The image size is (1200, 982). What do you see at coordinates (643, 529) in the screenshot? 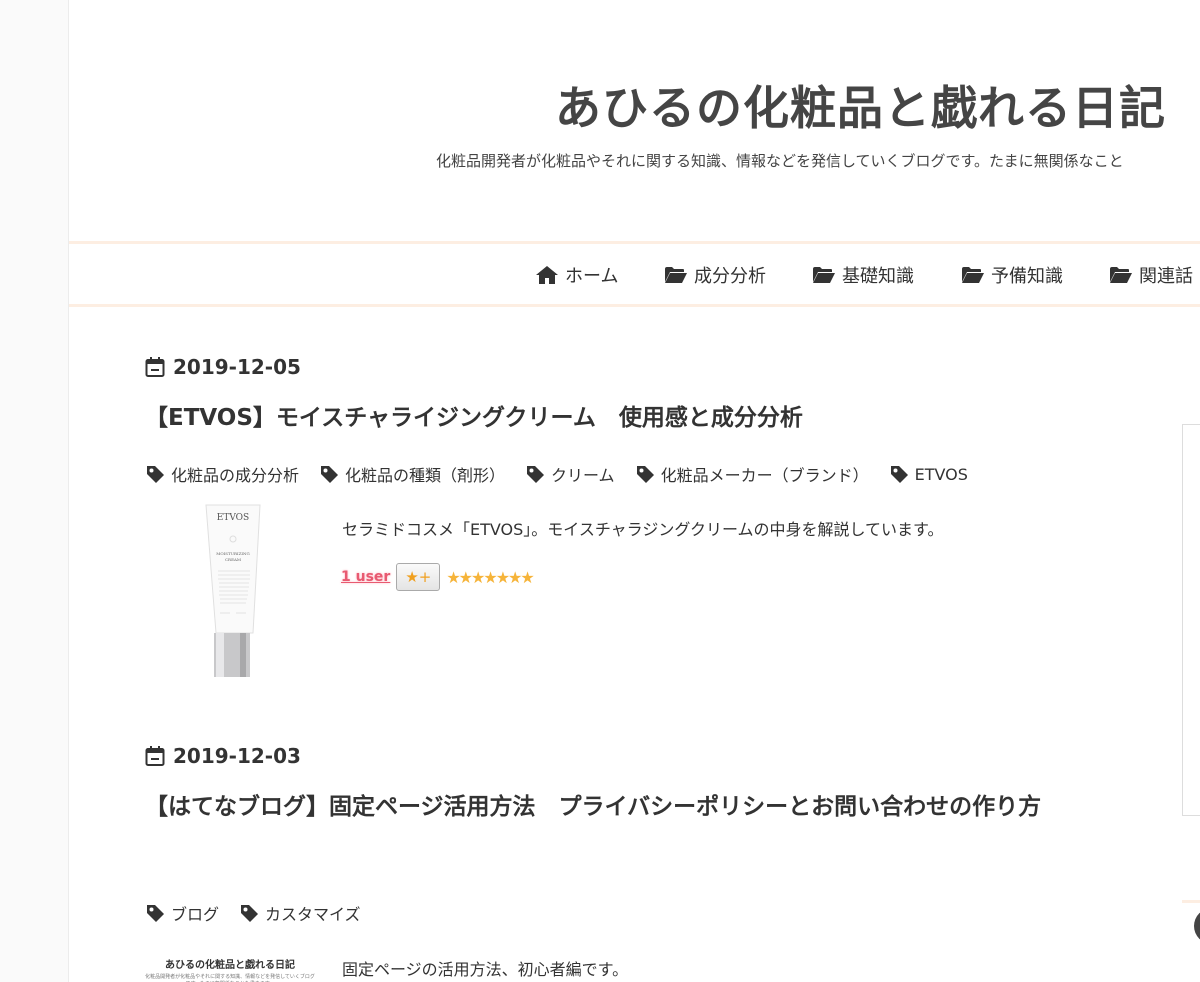
I see `entry-summary: セラミドコスメ「ETVOS」。モイスチャラジングクリームの中身を解説しています。` at bounding box center [643, 529].